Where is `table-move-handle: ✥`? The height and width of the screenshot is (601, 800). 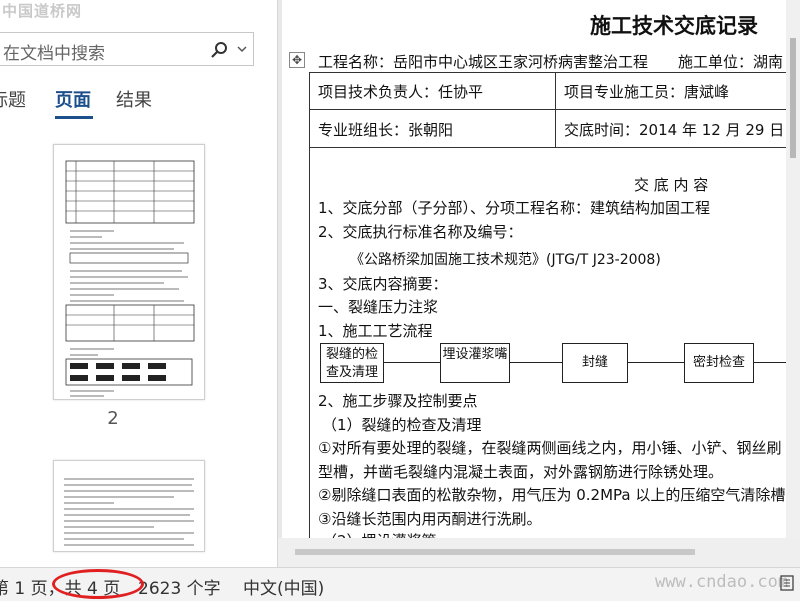 table-move-handle: ✥ is located at coordinates (297, 60).